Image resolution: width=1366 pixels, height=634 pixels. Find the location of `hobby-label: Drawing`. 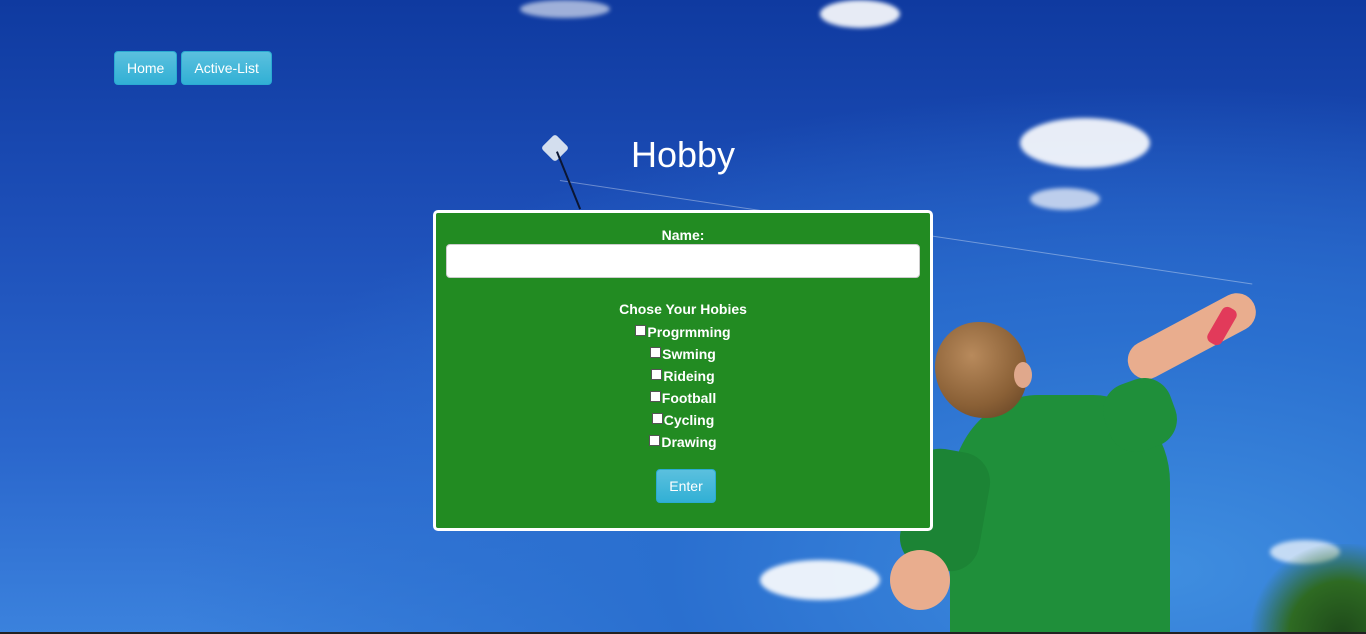

hobby-label: Drawing is located at coordinates (689, 442).